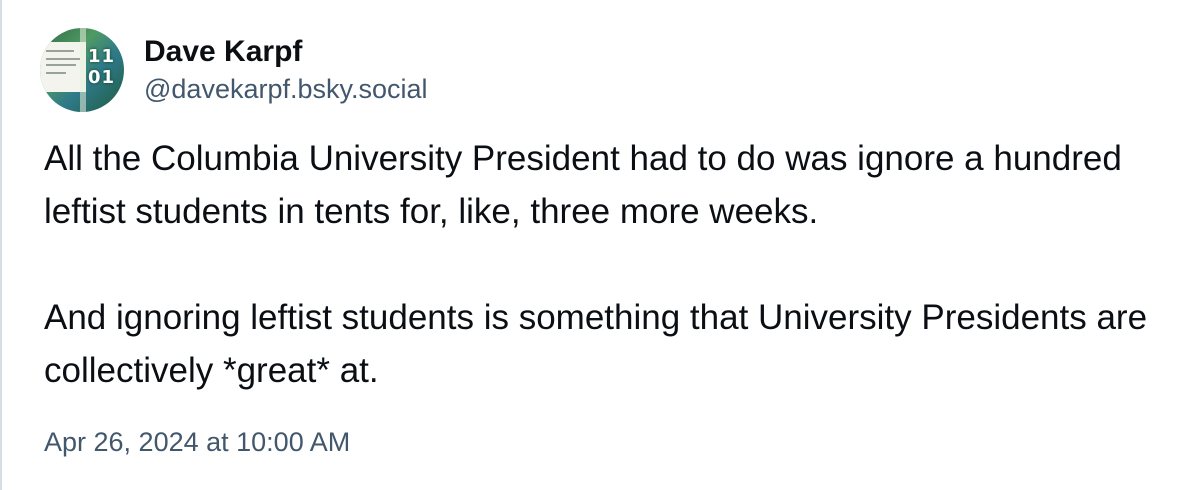 The height and width of the screenshot is (490, 1192). I want to click on avatar: 11 01, so click(82, 70).